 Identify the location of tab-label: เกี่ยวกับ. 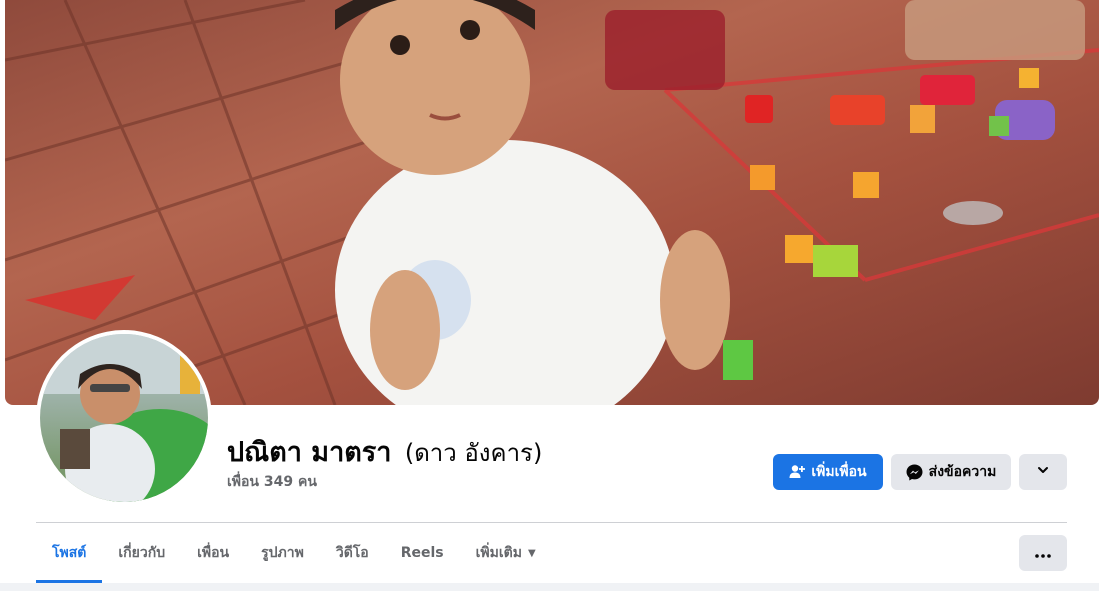
(142, 553).